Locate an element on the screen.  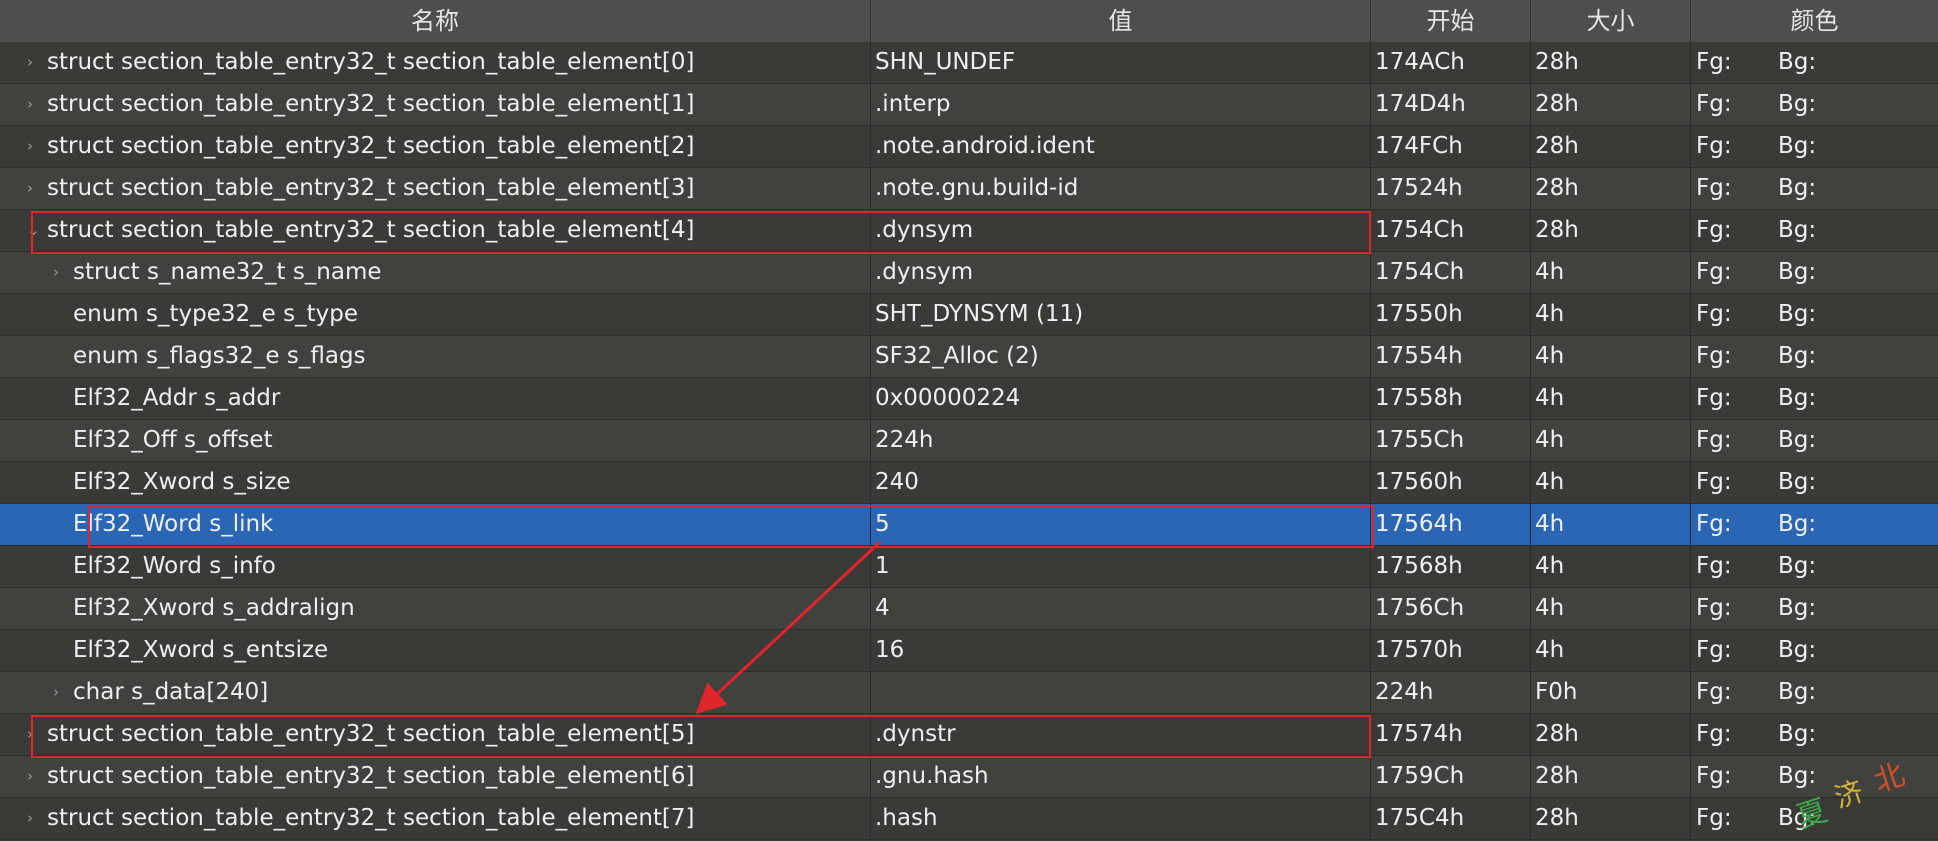
annotation-arrow is located at coordinates (788, 627).